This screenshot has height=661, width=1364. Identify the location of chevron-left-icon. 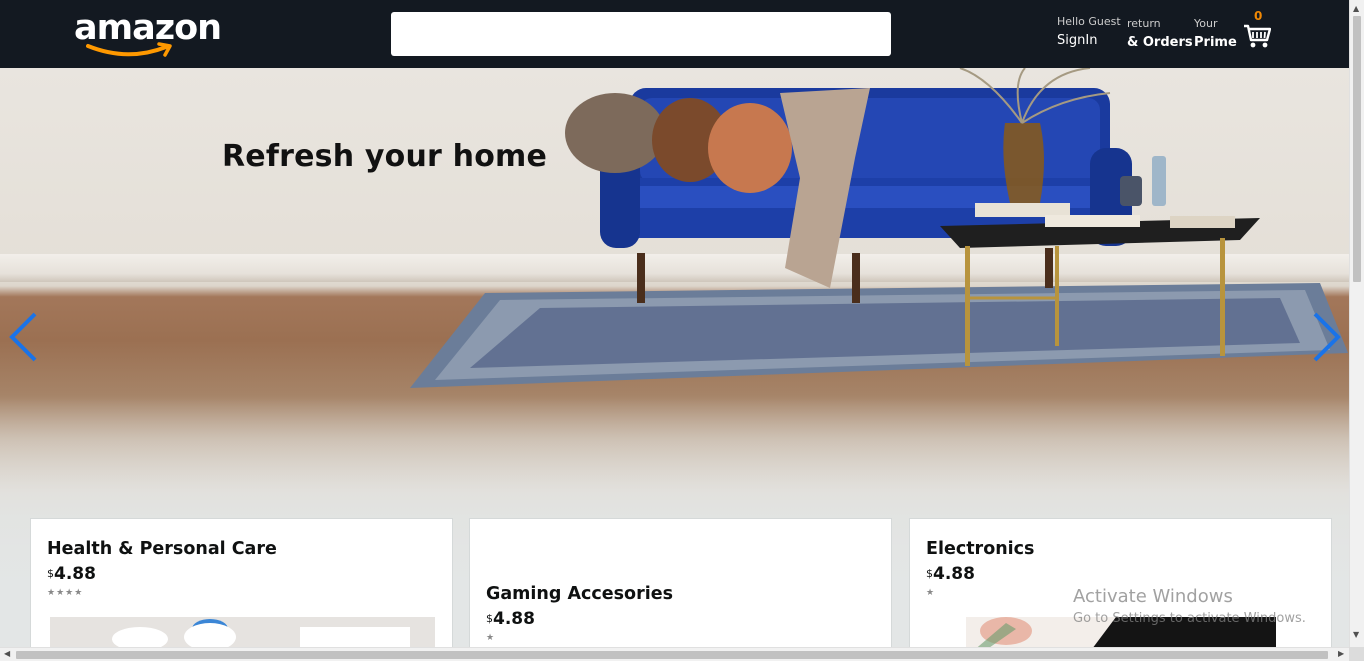
(23, 337).